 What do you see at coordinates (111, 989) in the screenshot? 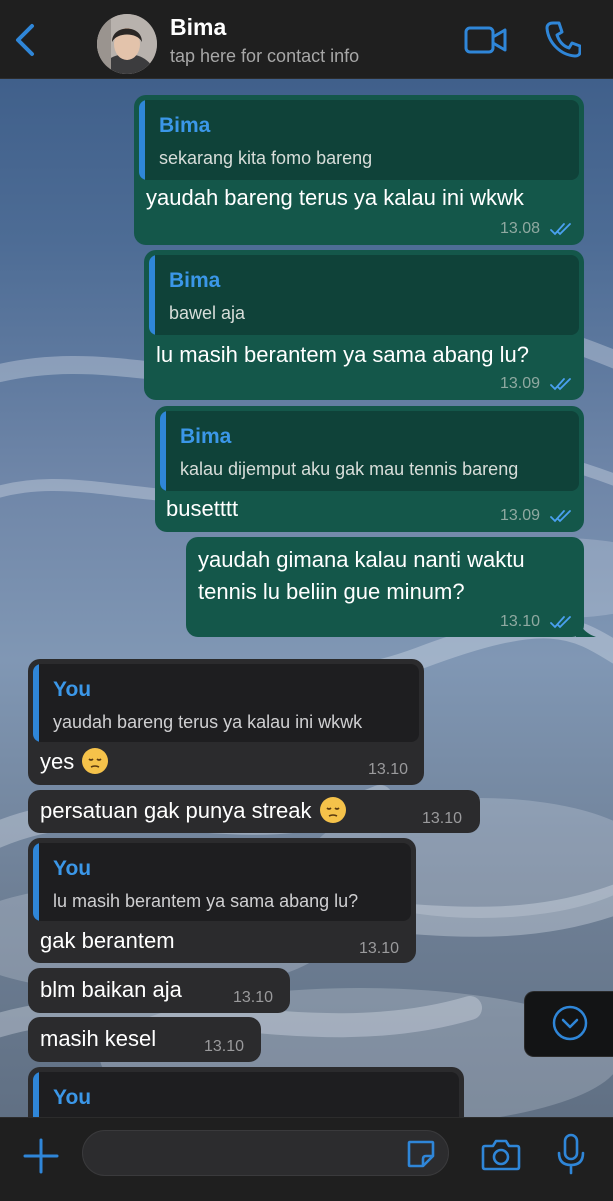
I see `message-text: blm baikan aja` at bounding box center [111, 989].